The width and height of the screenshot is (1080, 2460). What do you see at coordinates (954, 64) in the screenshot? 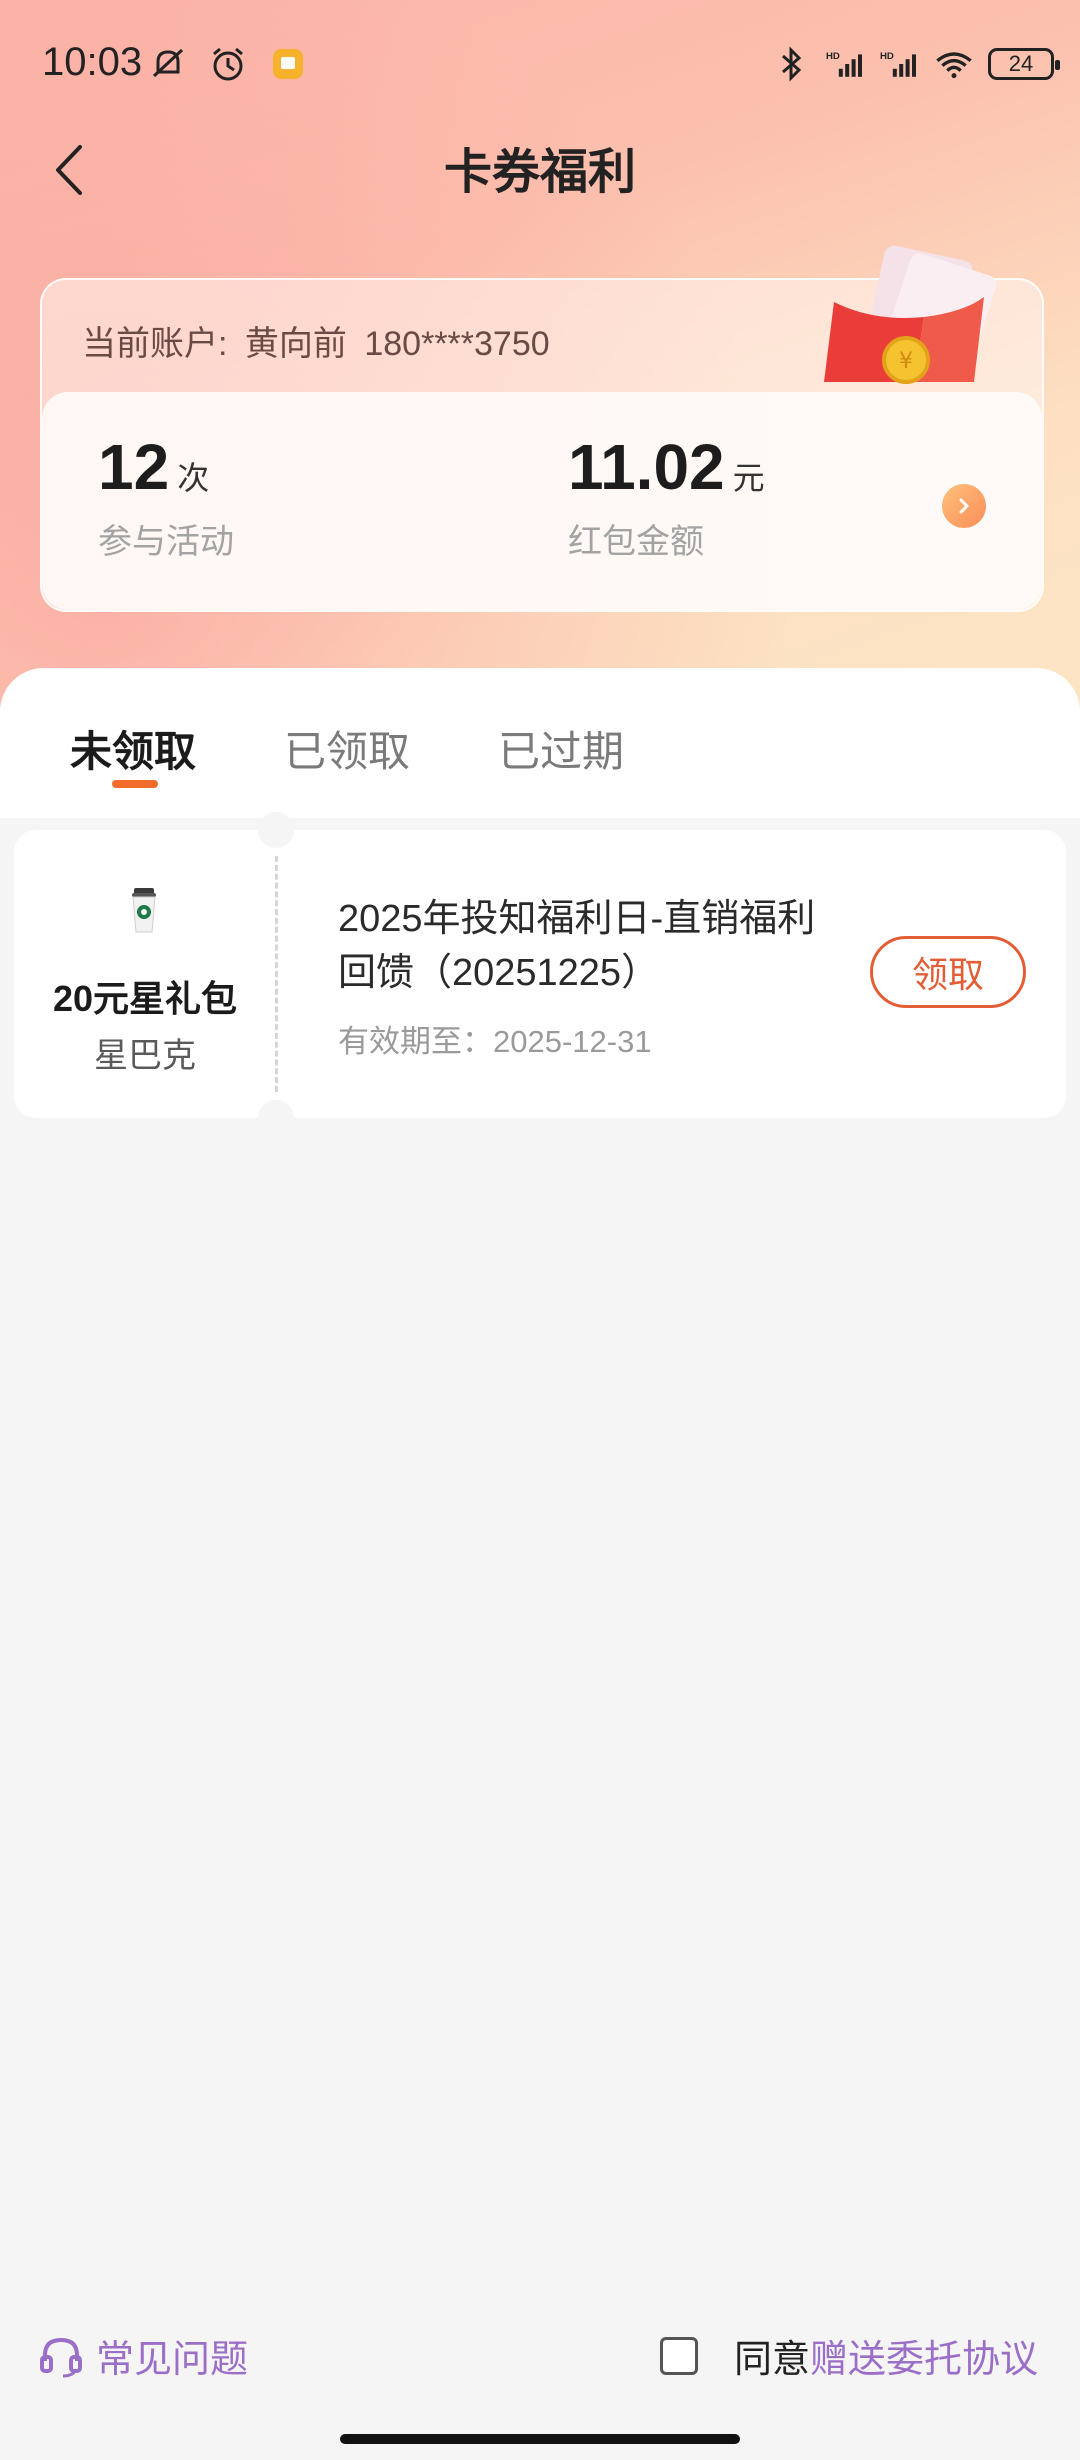
I see `wifi-icon` at bounding box center [954, 64].